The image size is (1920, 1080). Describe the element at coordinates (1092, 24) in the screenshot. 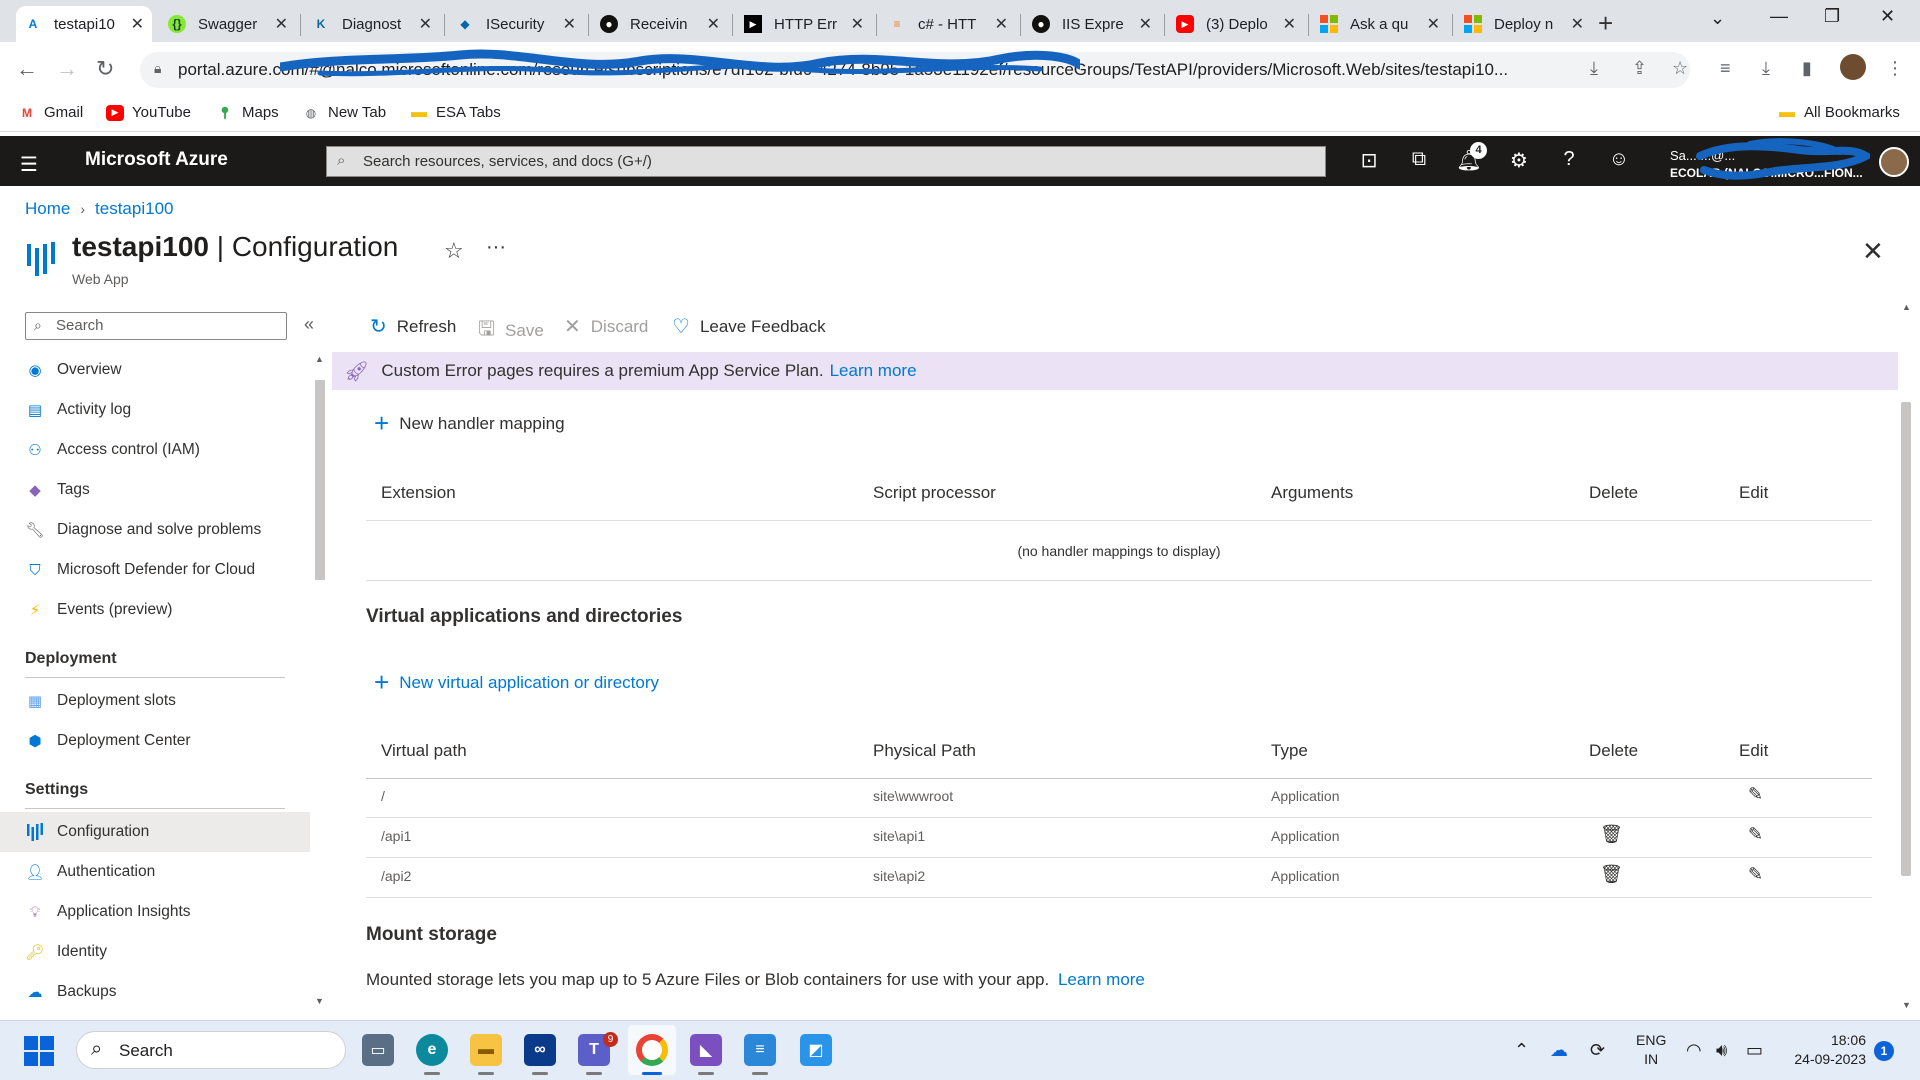

I see `browser-tab: ● IIS Expre ✕` at that location.